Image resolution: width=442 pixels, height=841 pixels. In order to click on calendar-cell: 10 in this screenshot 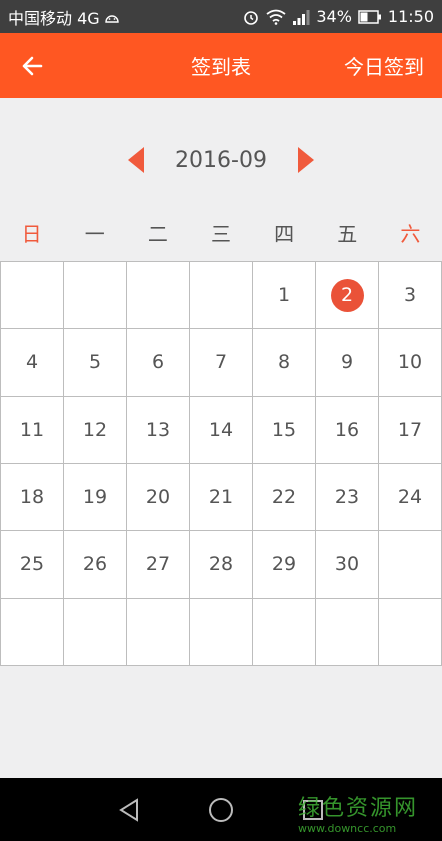, I will do `click(410, 363)`.